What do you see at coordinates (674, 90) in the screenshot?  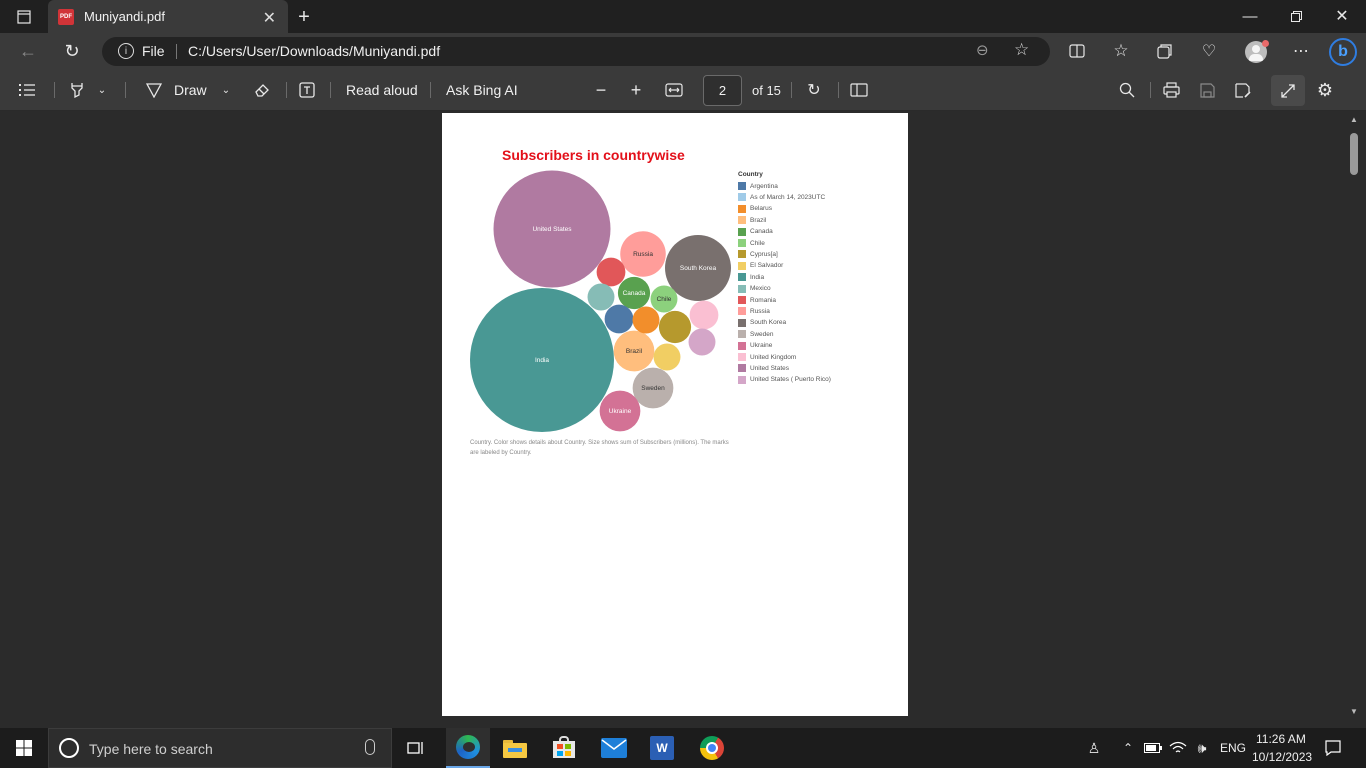 I see `fit-to-width-icon` at bounding box center [674, 90].